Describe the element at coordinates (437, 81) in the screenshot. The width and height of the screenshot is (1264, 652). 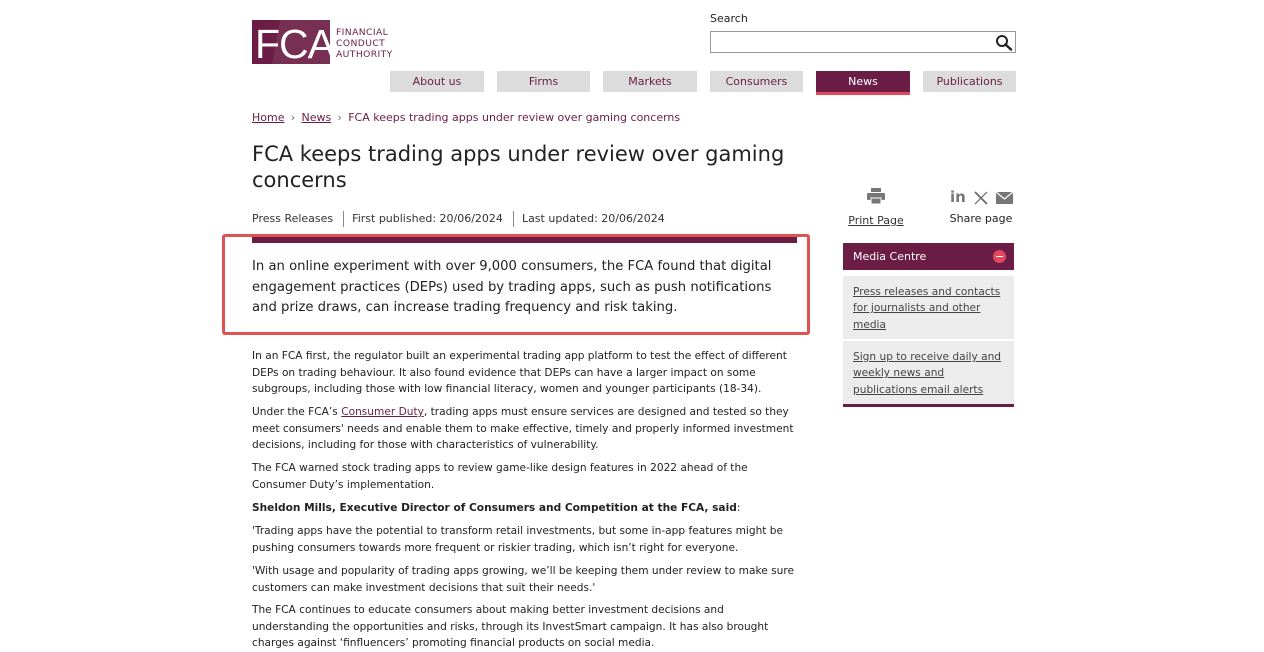
I see `nav-about-us: About us` at that location.